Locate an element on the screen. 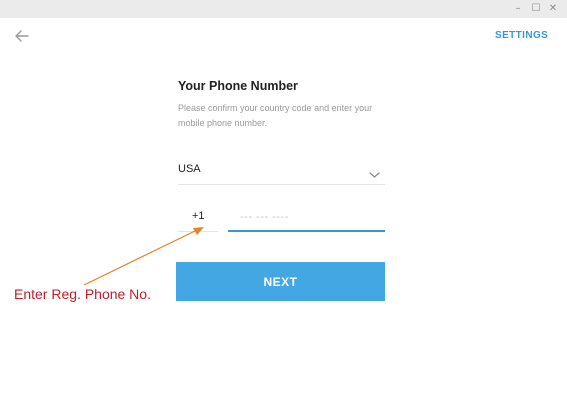 The height and width of the screenshot is (412, 567). back-arrow-icon is located at coordinates (22, 36).